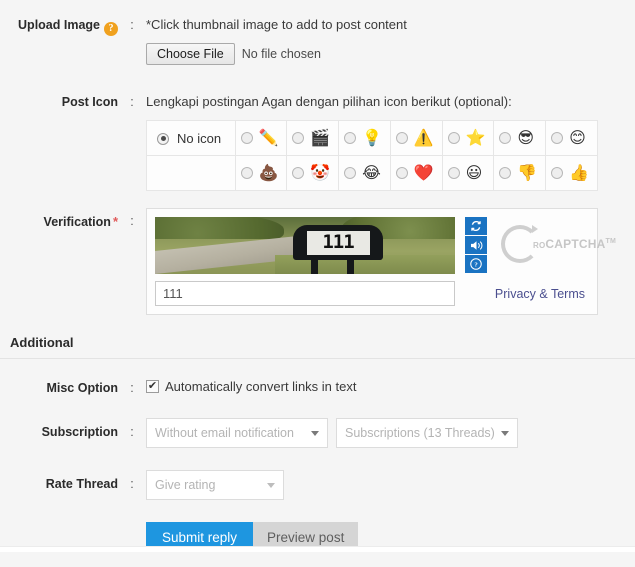 Image resolution: width=635 pixels, height=567 pixels. I want to click on smiley-face-icon: 😊, so click(577, 137).